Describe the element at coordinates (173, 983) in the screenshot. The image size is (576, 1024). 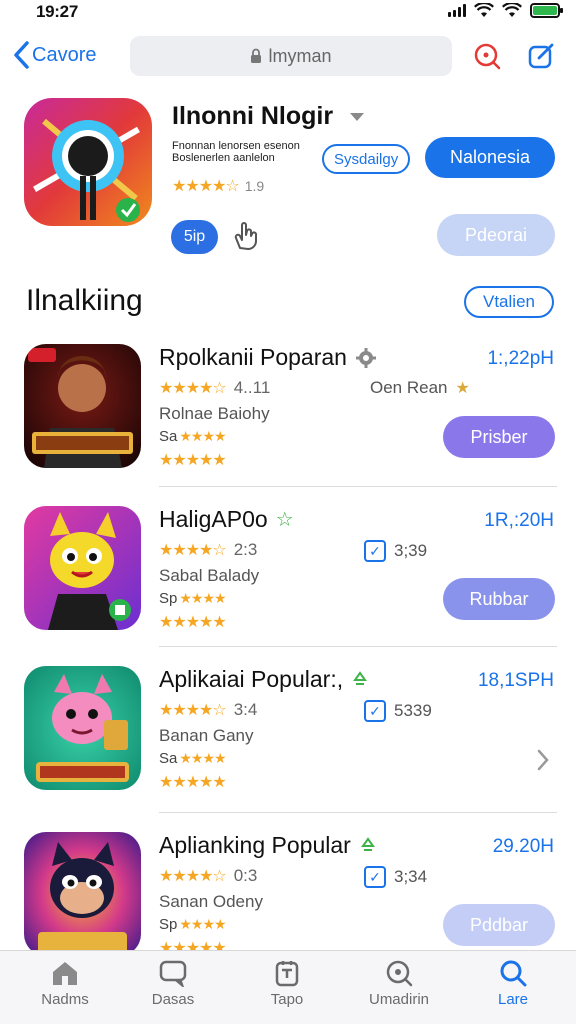
I see `tab-chat: Dasas` at that location.